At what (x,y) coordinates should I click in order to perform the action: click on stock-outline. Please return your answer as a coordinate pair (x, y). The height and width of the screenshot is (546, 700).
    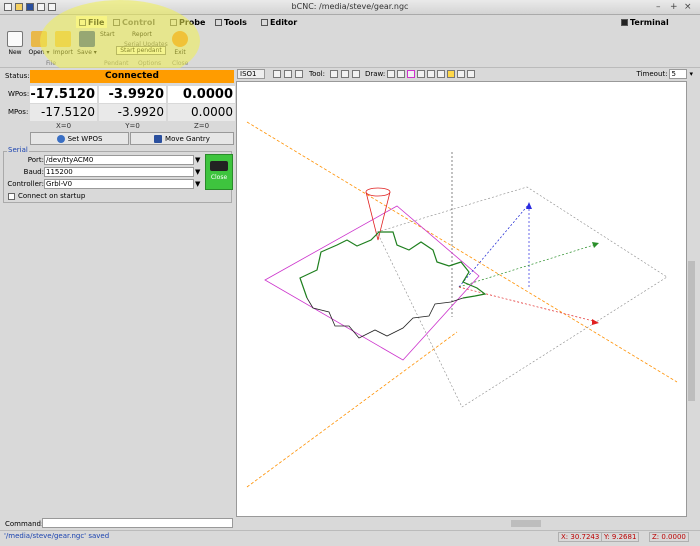
    Looking at the image, I should click on (372, 283).